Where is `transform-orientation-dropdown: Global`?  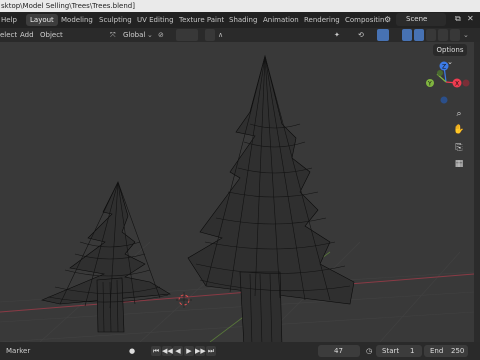
transform-orientation-dropdown: Global is located at coordinates (134, 35).